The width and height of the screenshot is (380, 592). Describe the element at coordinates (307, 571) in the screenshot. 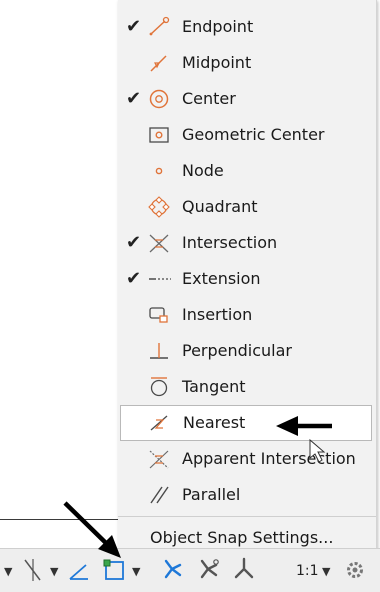

I see `annotation-scale-label: 1:1` at that location.